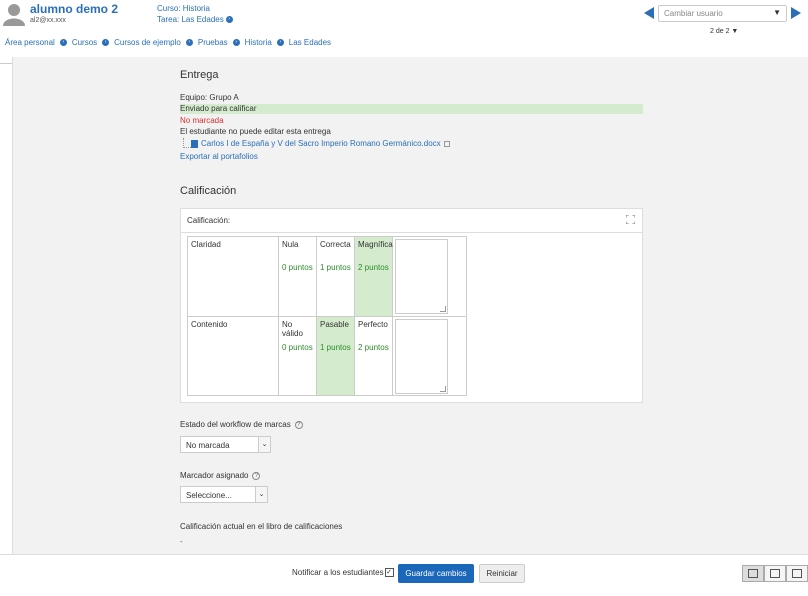  Describe the element at coordinates (298, 356) in the screenshot. I see `rubric-level-no-valido: No válido 0 puntos` at that location.